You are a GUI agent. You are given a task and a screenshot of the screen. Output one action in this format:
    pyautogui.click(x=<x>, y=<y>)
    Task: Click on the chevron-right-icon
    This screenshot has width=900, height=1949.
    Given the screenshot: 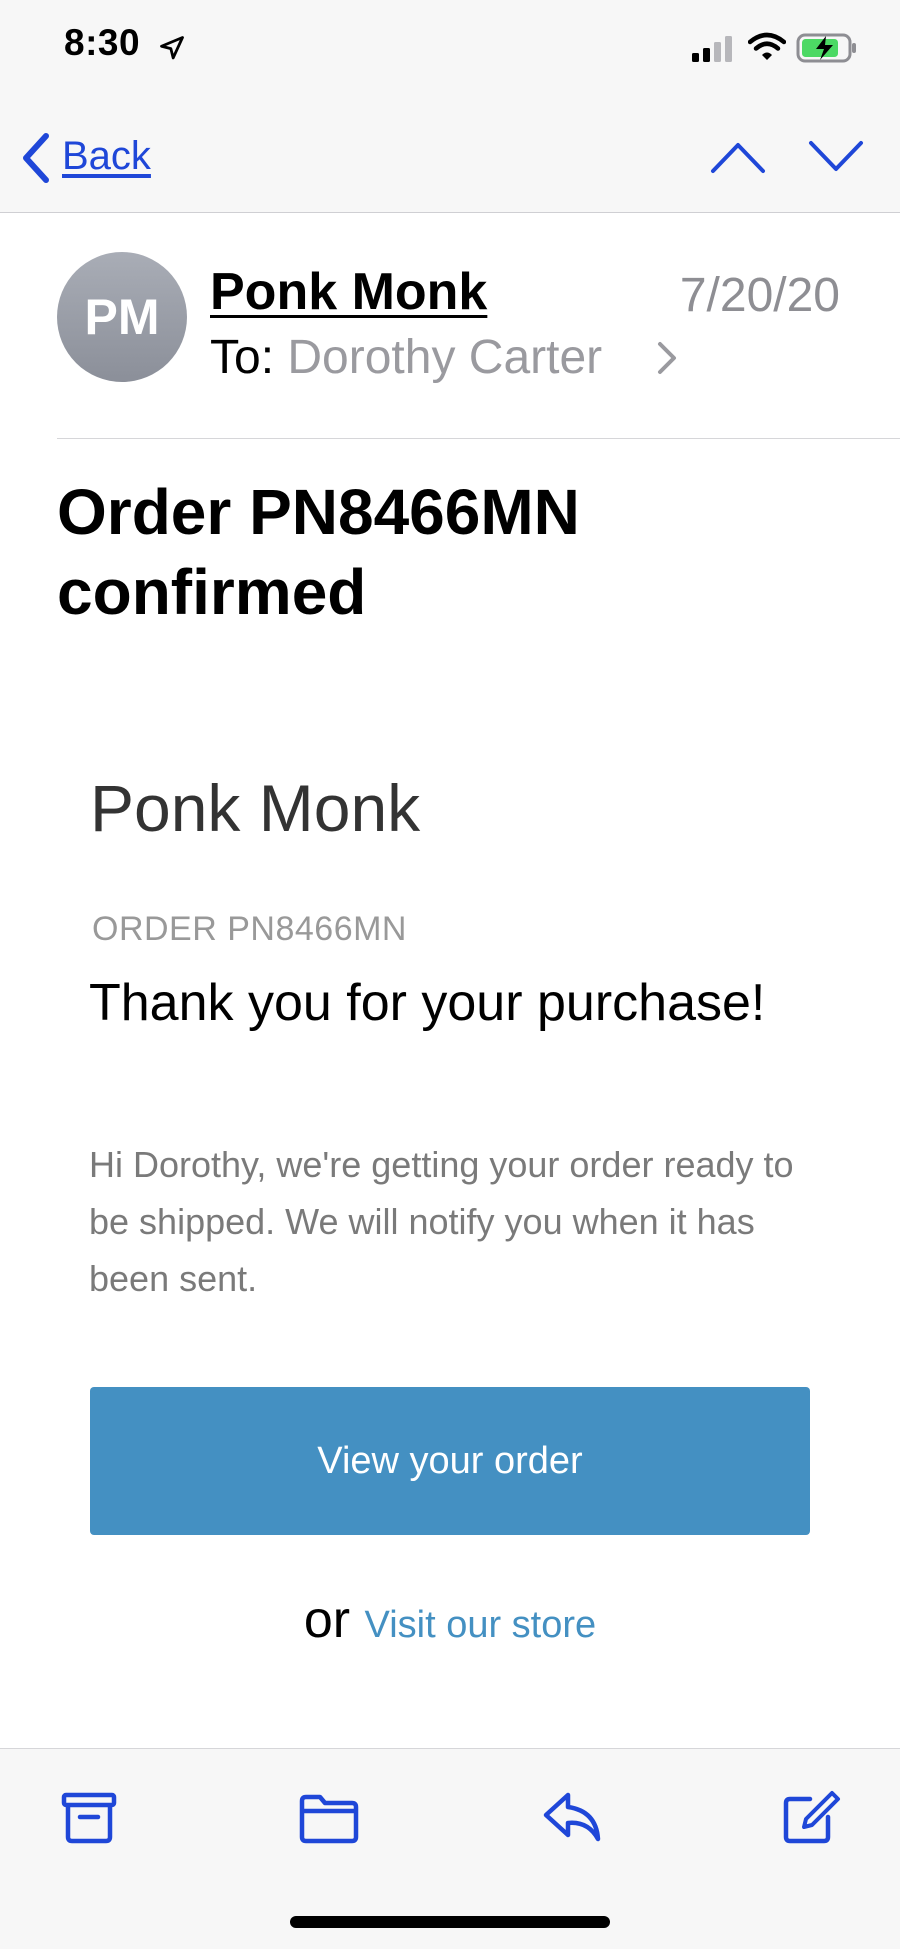 What is the action you would take?
    pyautogui.click(x=667, y=358)
    